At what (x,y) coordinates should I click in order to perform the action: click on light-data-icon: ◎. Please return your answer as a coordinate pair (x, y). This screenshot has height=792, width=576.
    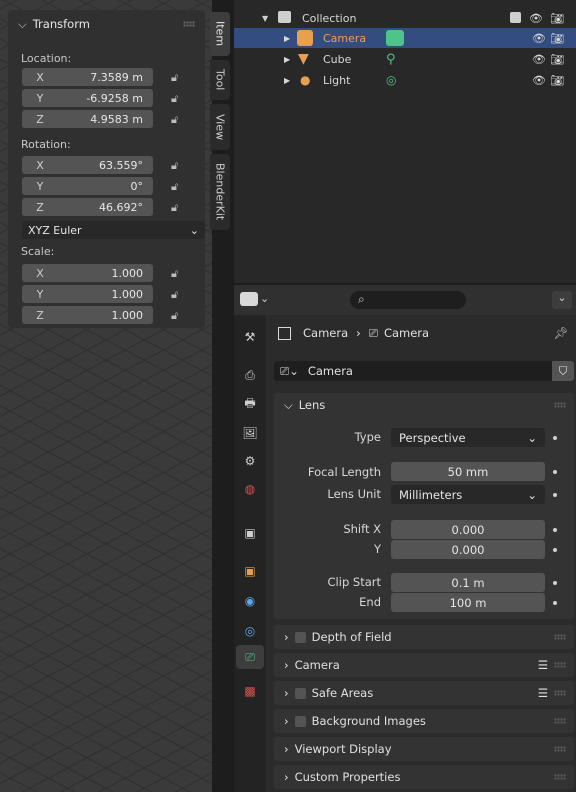
    Looking at the image, I should click on (391, 80).